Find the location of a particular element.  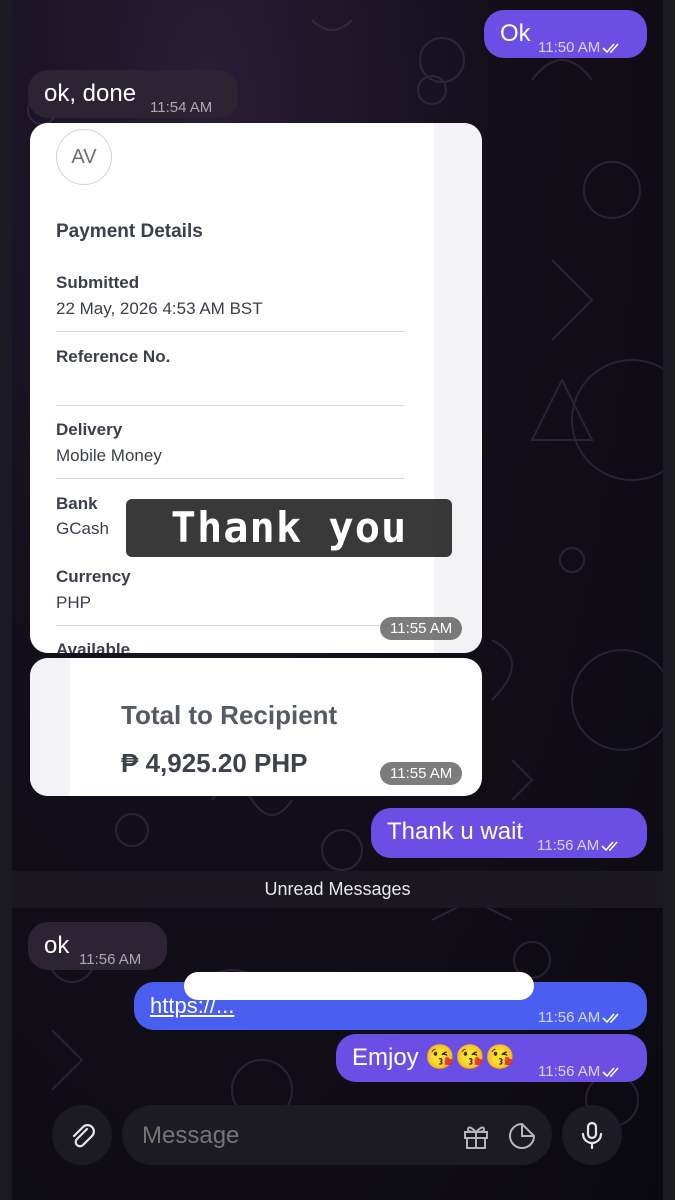

photo-margin is located at coordinates (50, 727).